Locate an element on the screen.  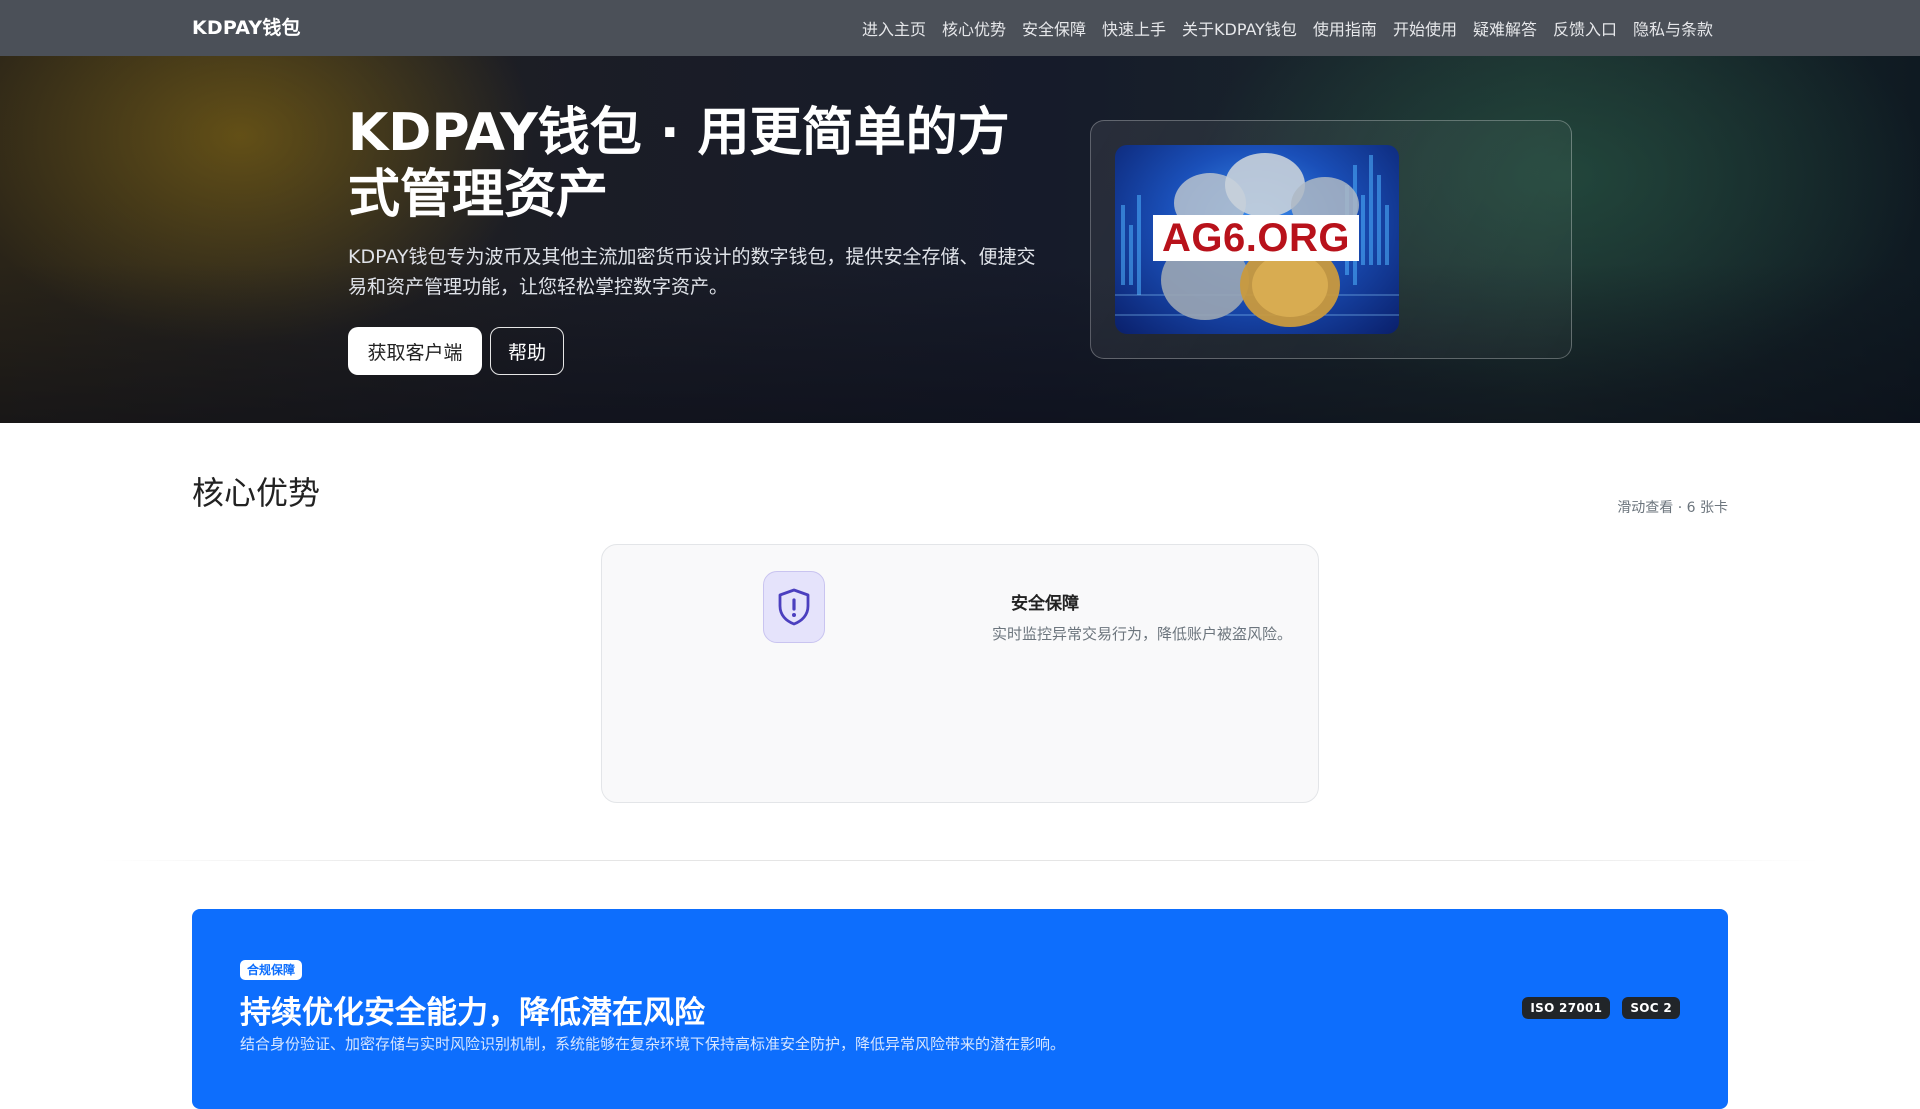
watermark-logo-text: AG6.ORG is located at coordinates (1256, 237).